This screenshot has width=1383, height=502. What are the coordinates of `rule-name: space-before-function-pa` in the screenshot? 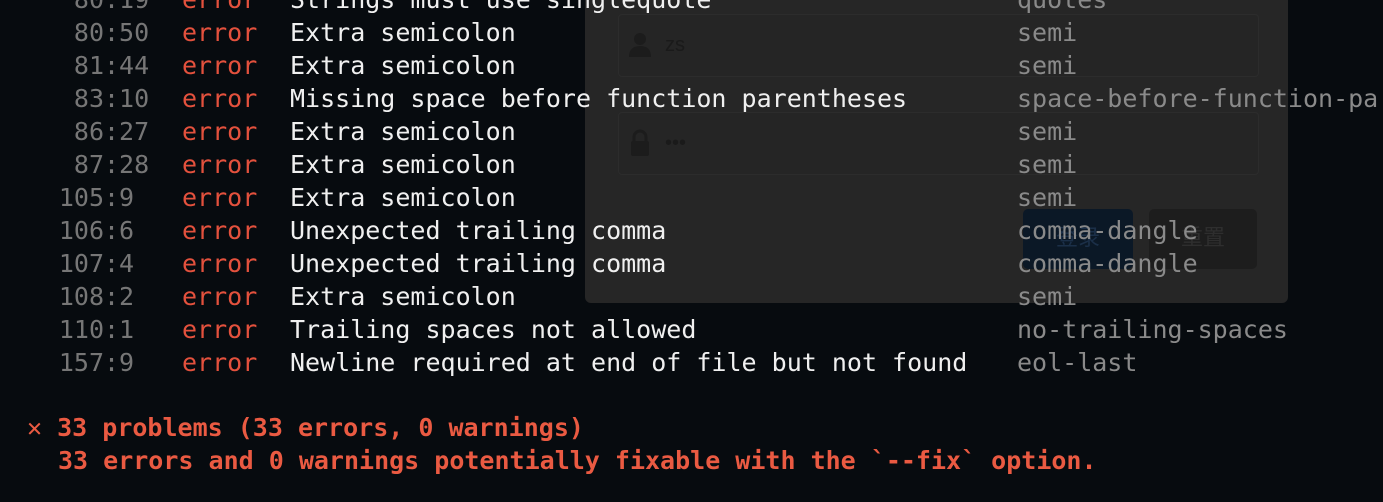 It's located at (1198, 98).